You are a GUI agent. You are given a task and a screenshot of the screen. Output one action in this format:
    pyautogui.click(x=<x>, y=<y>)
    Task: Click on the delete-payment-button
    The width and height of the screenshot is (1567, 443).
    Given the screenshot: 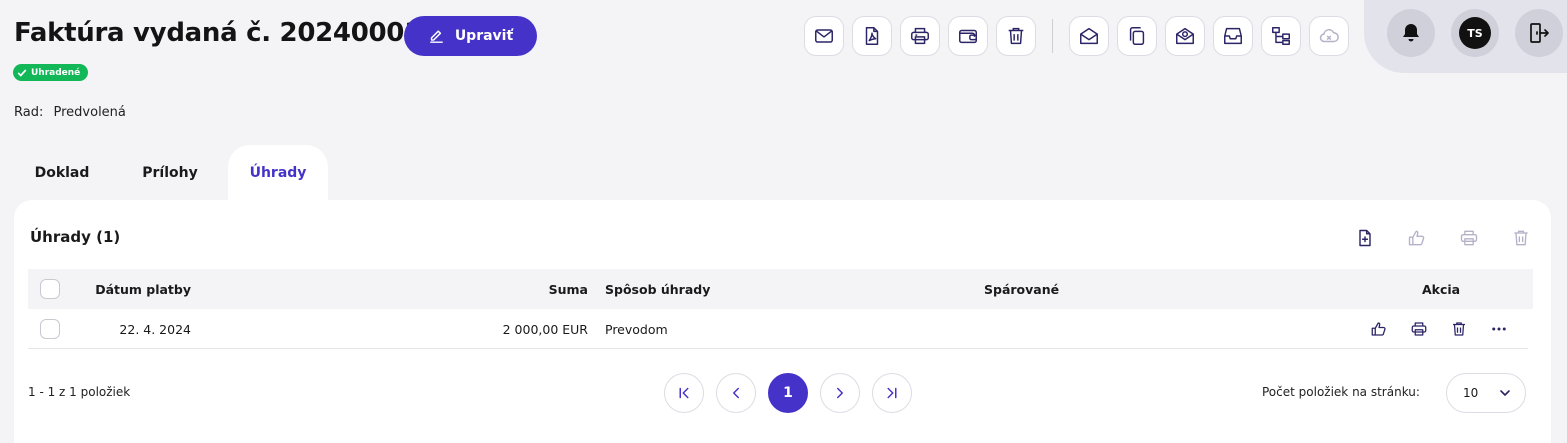 What is the action you would take?
    pyautogui.click(x=1521, y=238)
    